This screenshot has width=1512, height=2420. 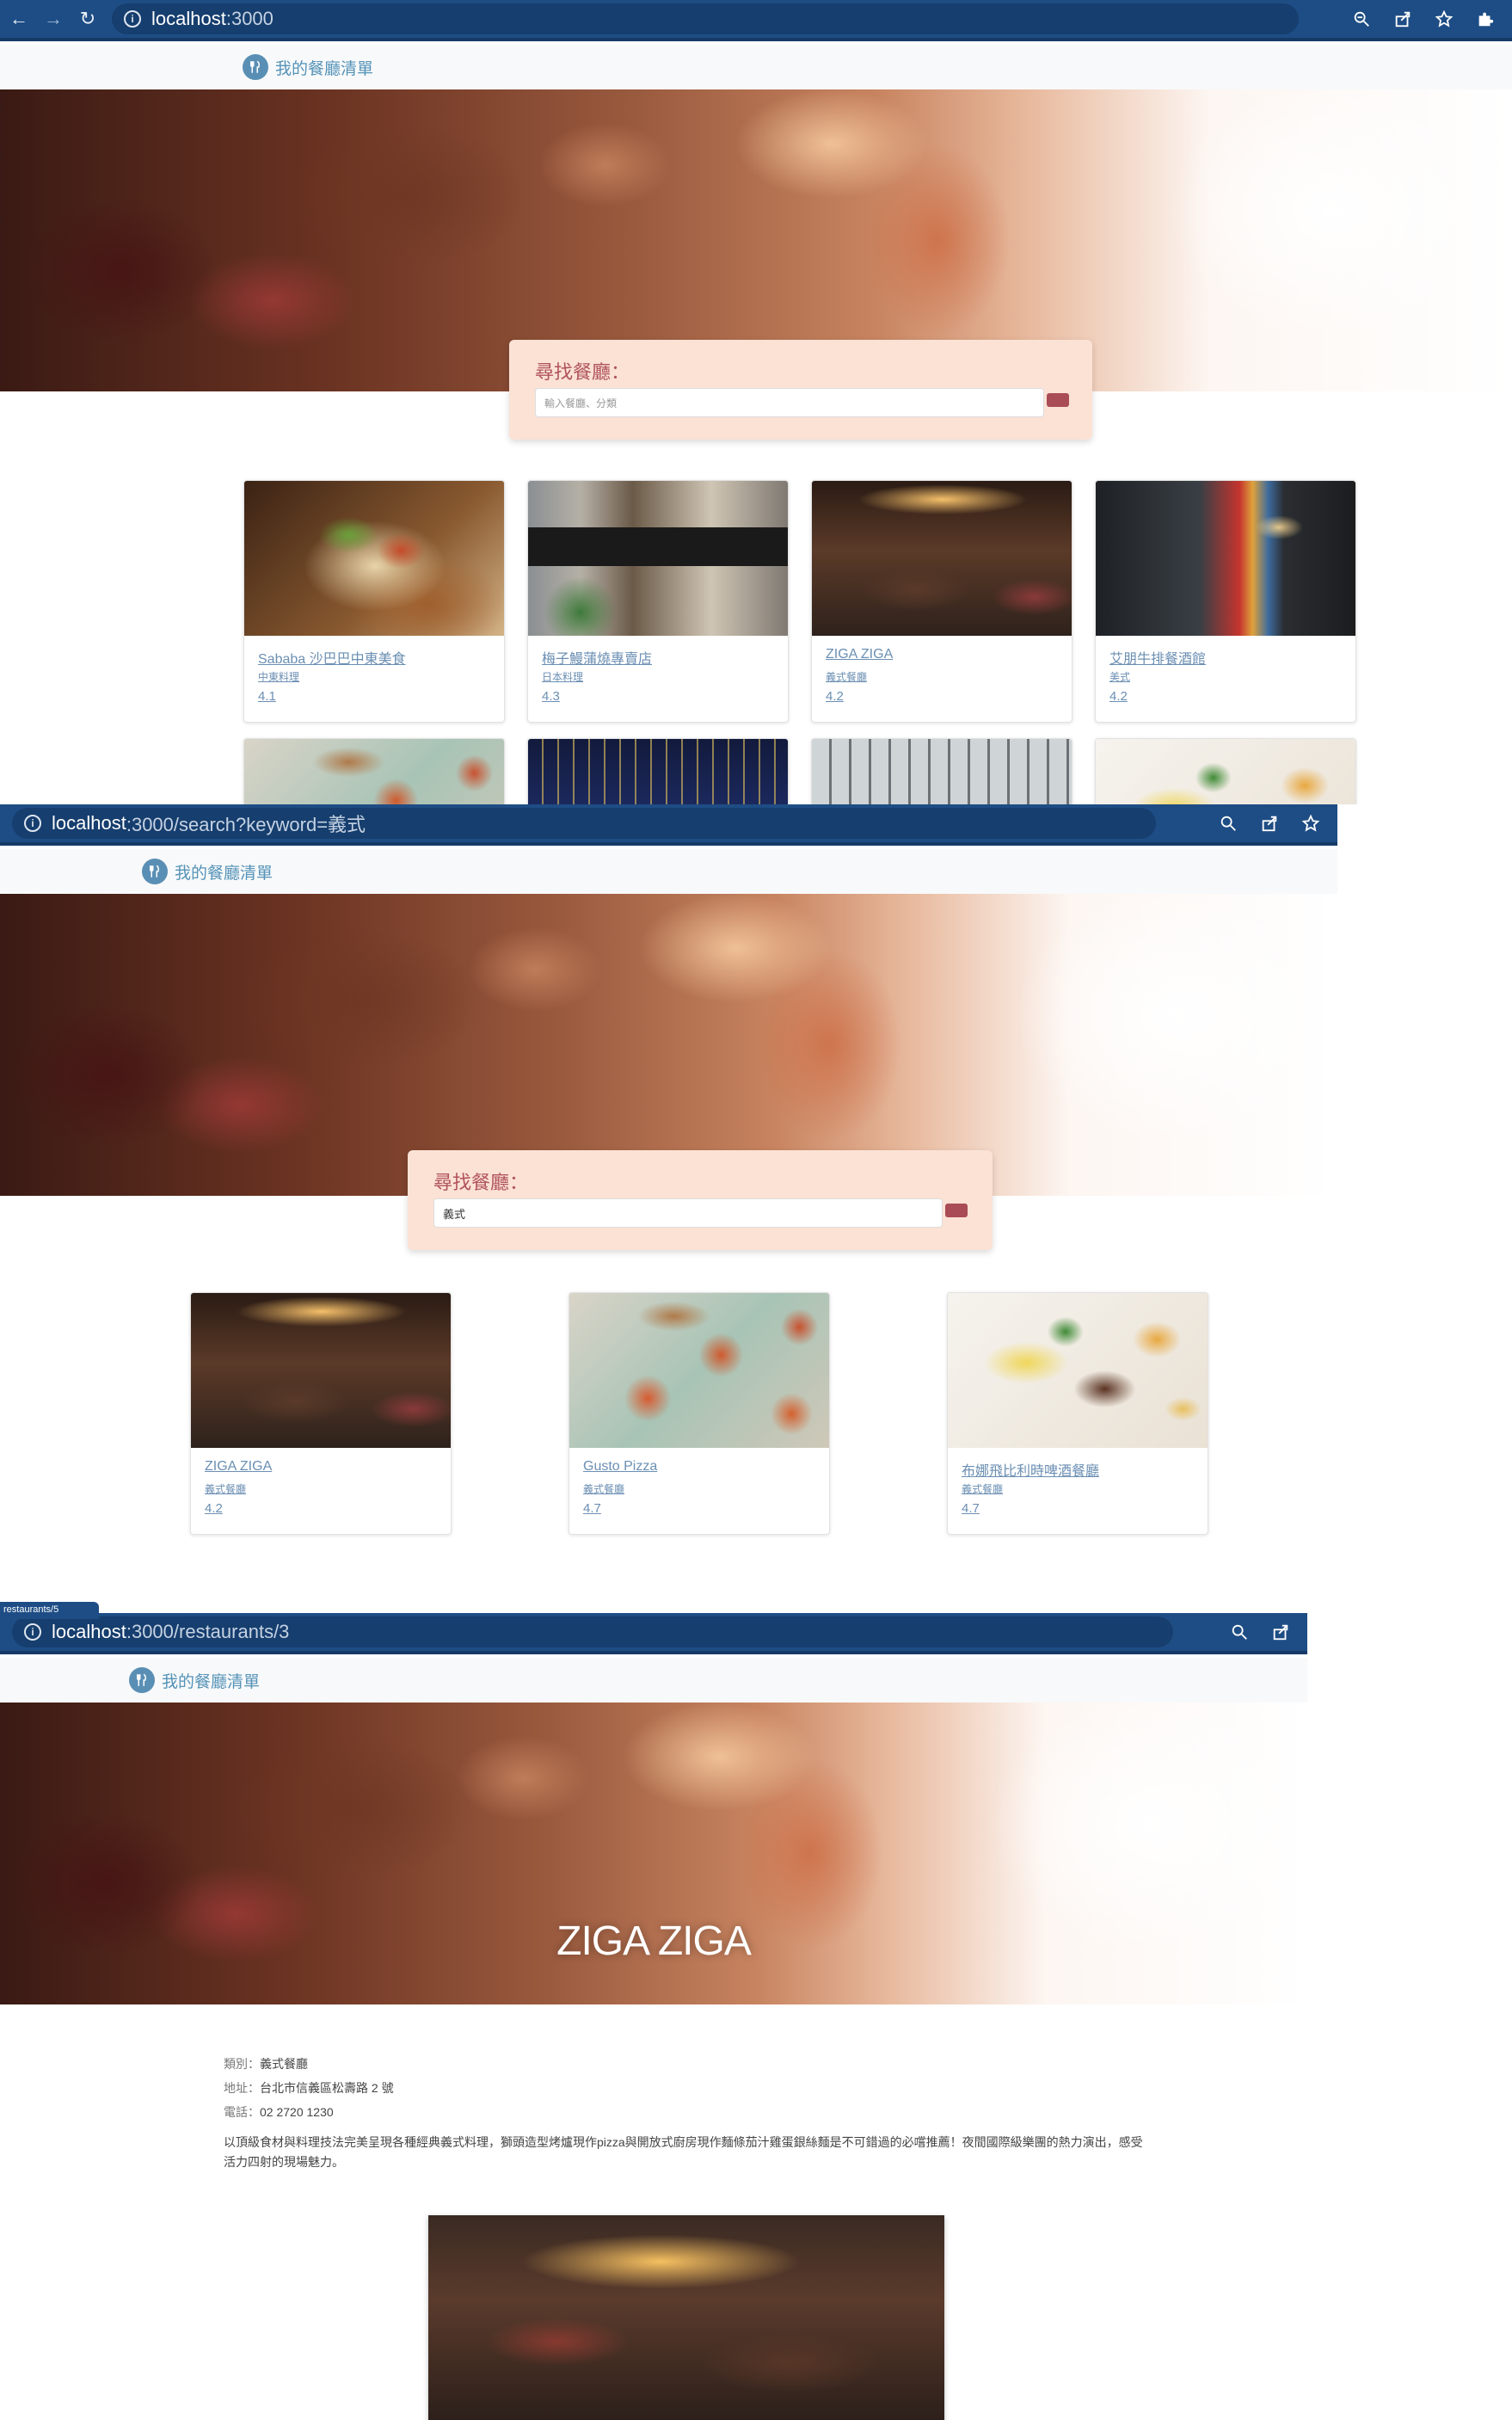 What do you see at coordinates (1486, 19) in the screenshot?
I see `puzzle-extension-icon` at bounding box center [1486, 19].